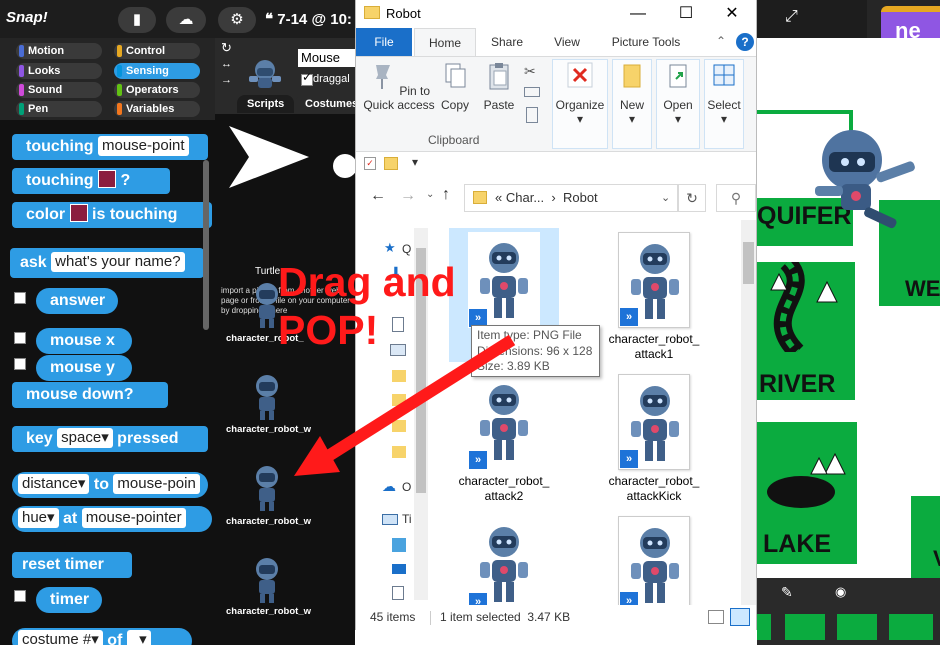 This screenshot has height=645, width=940. What do you see at coordinates (54, 484) in the screenshot?
I see `distance-dropdown: distance▾` at bounding box center [54, 484].